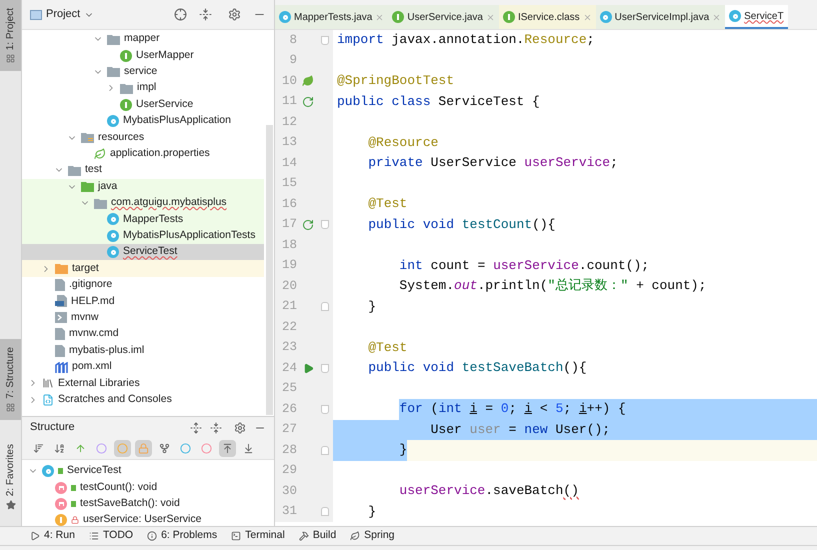  Describe the element at coordinates (87, 138) in the screenshot. I see `resources-folder-icon` at that location.